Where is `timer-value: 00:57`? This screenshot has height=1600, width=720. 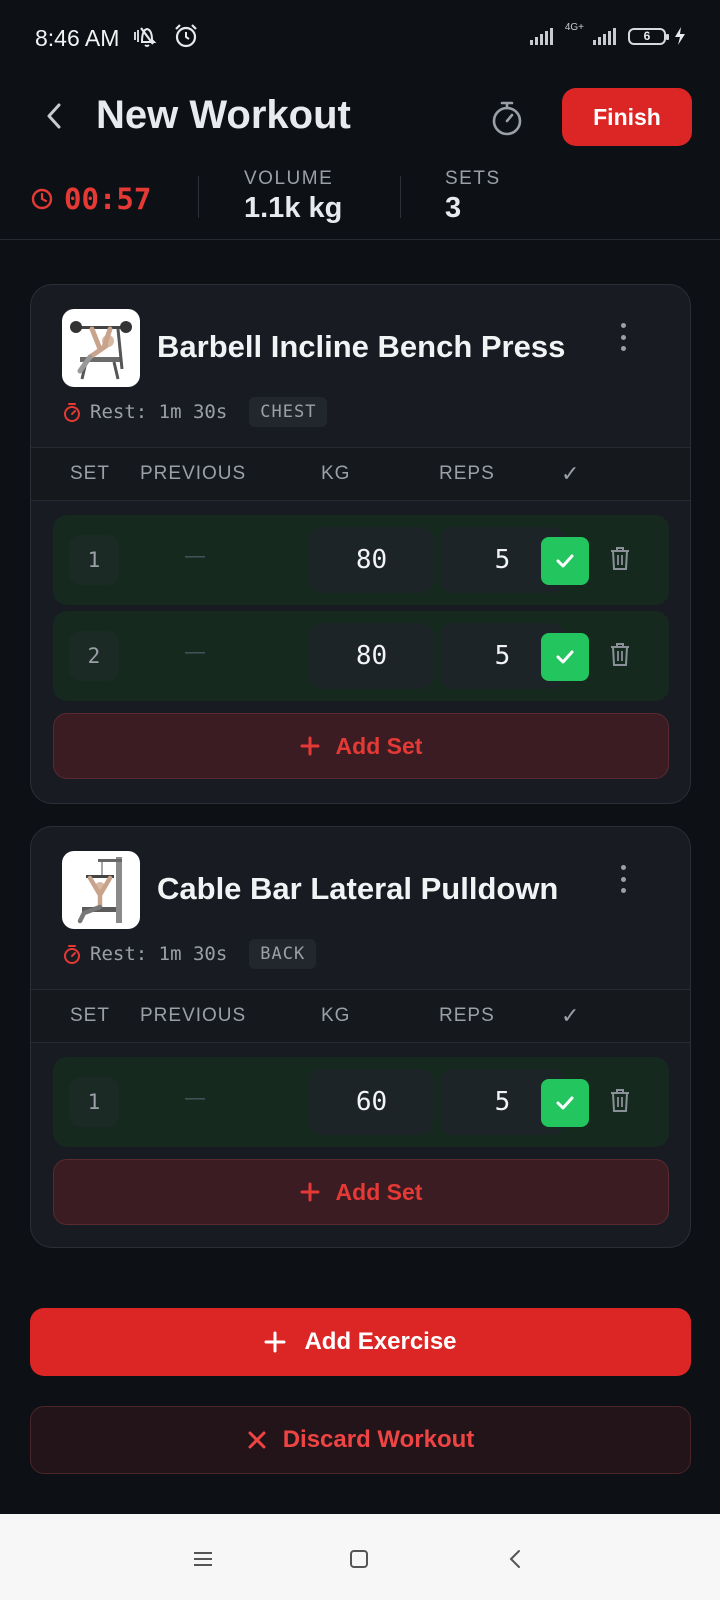 timer-value: 00:57 is located at coordinates (108, 199).